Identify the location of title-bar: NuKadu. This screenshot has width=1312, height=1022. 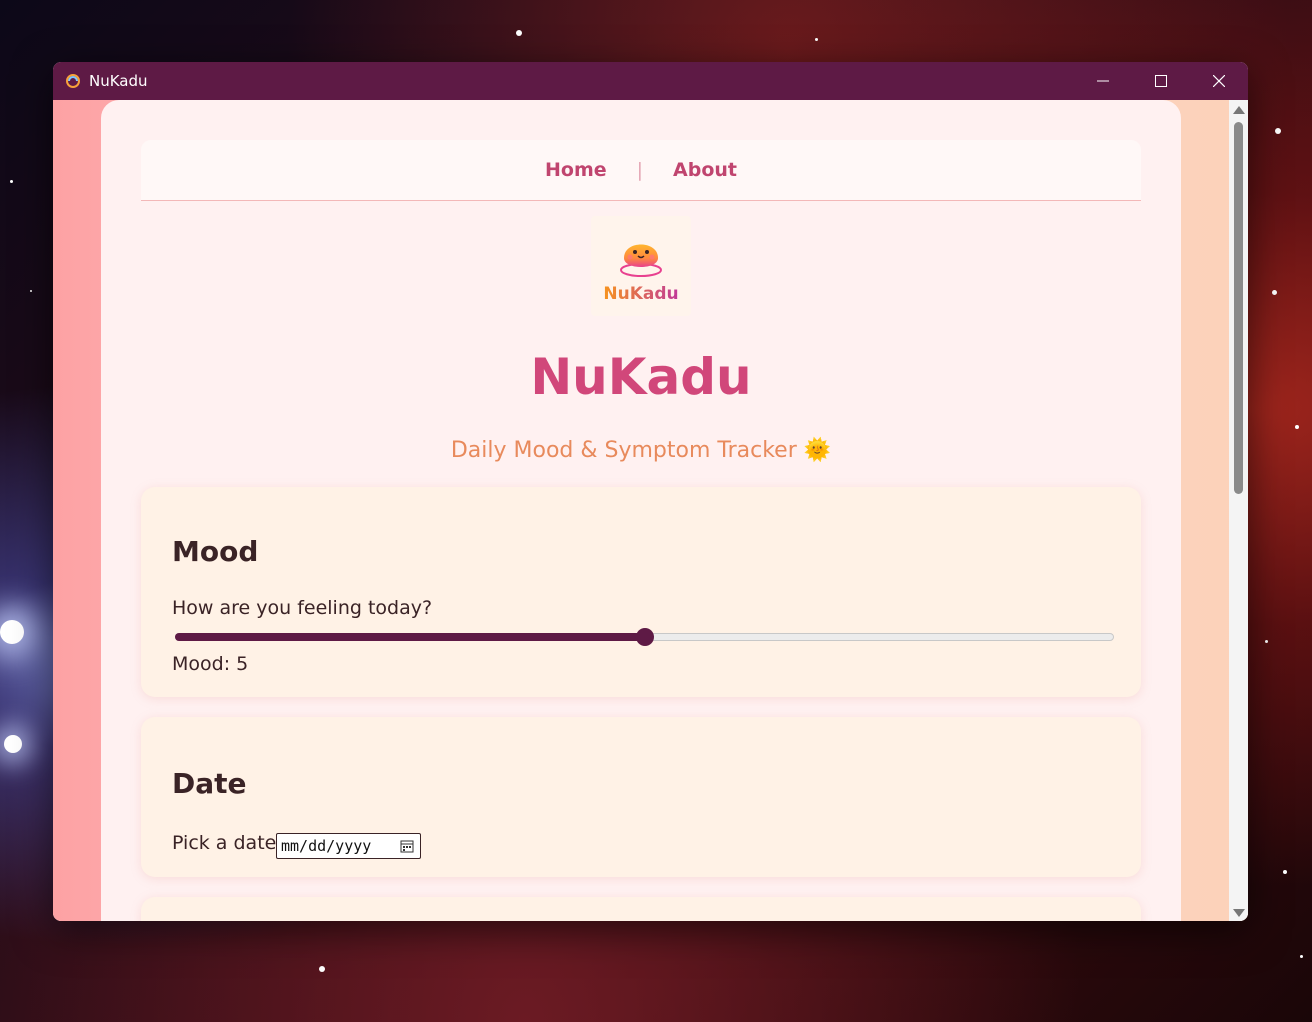
(650, 81).